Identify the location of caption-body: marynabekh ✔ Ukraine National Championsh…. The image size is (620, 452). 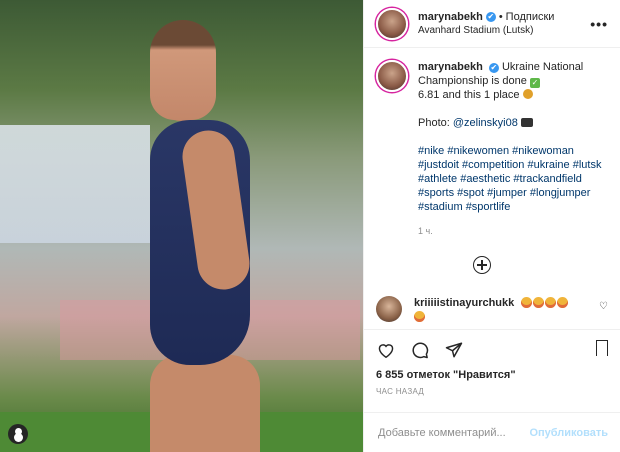
(513, 149).